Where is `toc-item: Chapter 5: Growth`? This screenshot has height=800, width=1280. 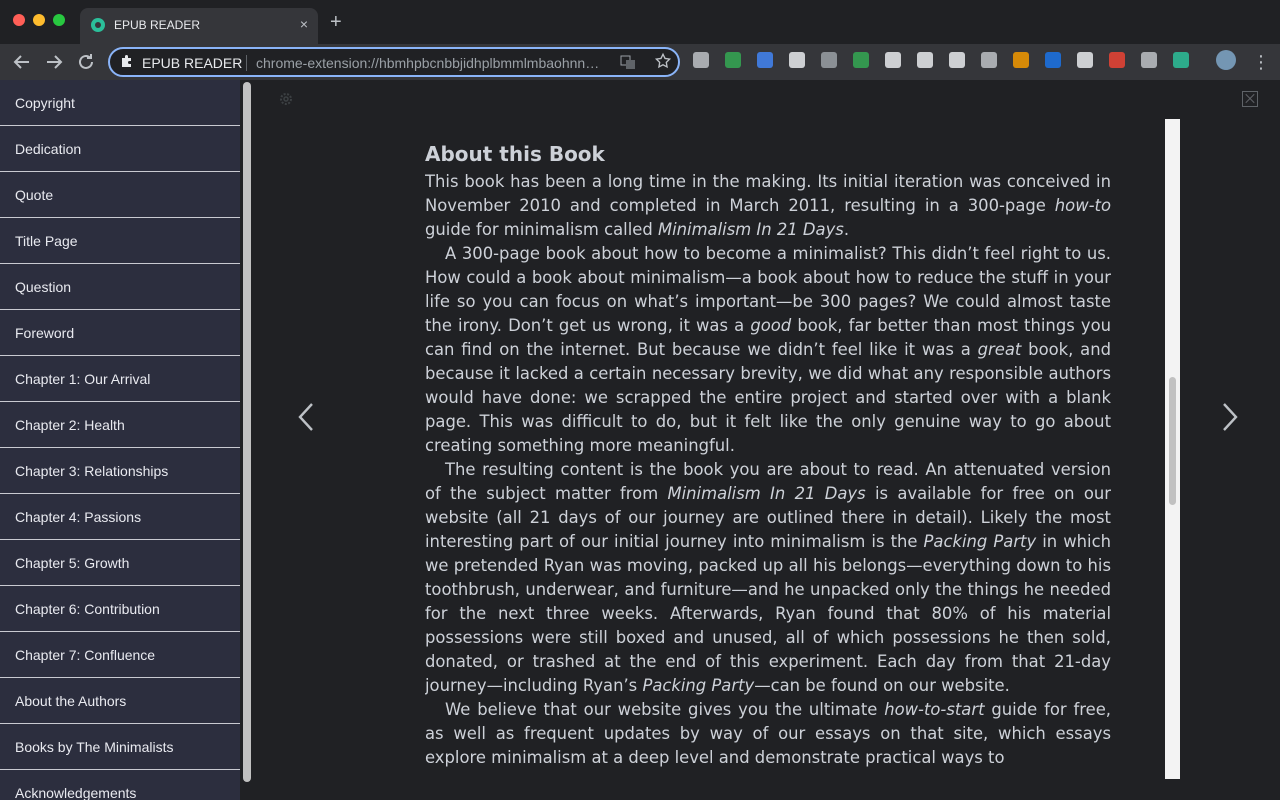
toc-item: Chapter 5: Growth is located at coordinates (120, 563).